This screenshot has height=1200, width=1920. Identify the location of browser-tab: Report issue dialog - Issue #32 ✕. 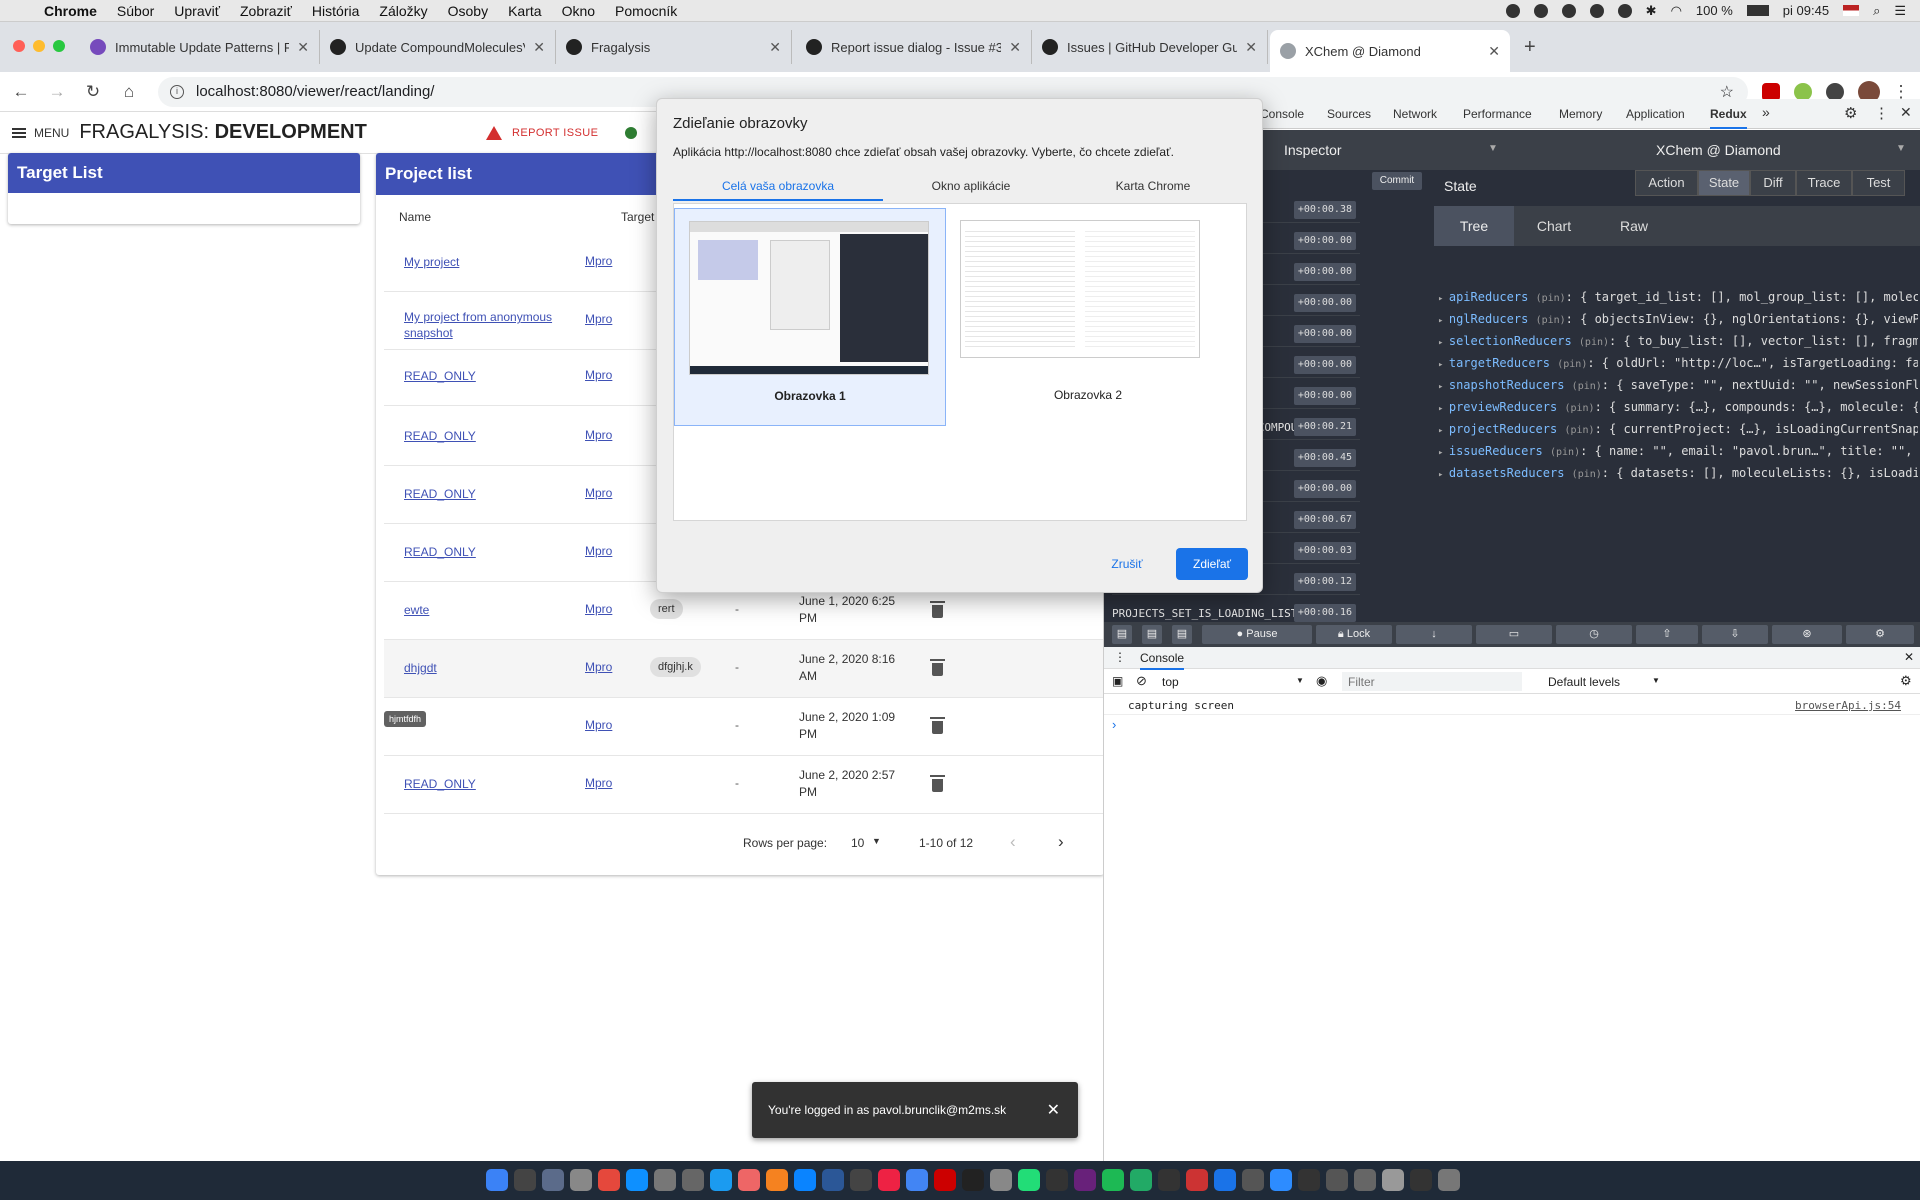
(914, 47).